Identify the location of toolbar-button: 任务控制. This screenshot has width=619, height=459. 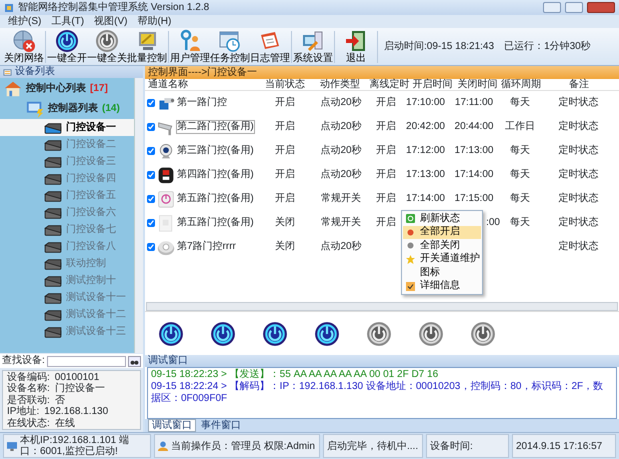
(230, 46).